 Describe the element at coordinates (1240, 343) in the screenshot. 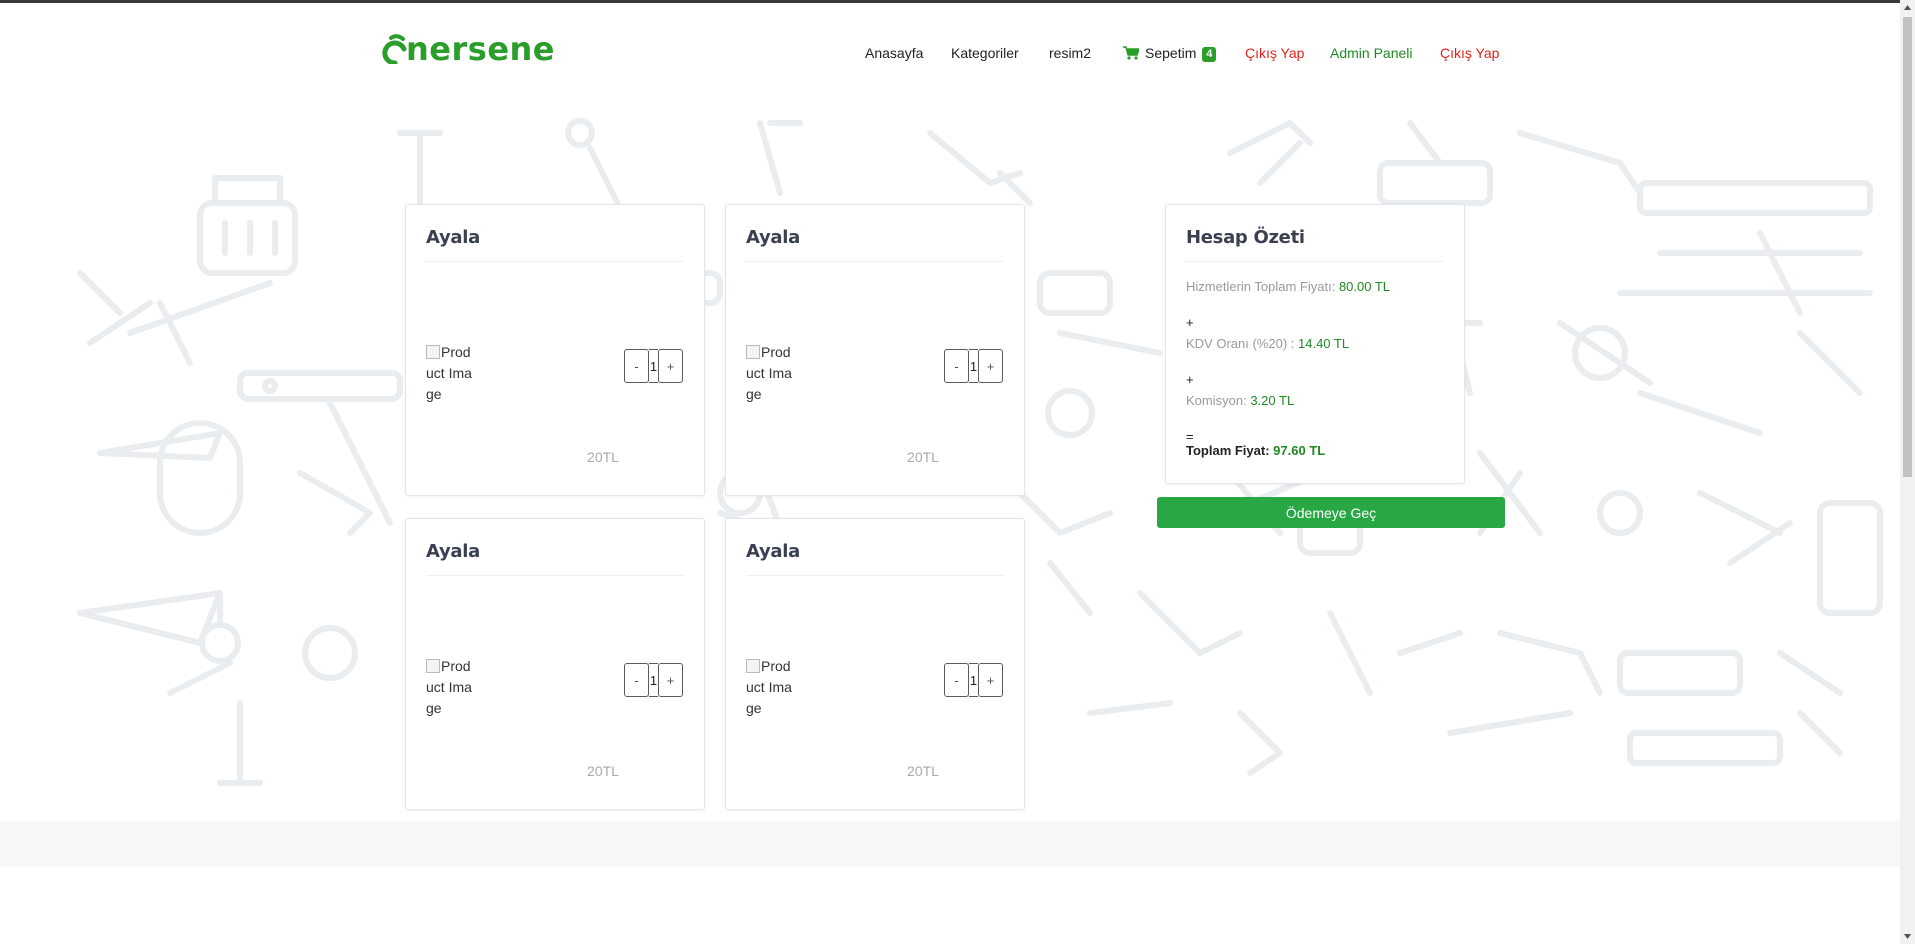

I see `vat-label: KDV Oranı (%20) :` at that location.